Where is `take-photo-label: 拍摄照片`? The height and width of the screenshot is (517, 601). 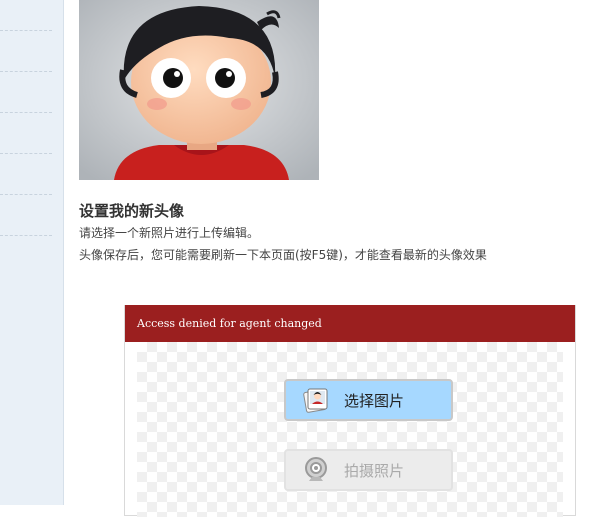 take-photo-label: 拍摄照片 is located at coordinates (374, 470).